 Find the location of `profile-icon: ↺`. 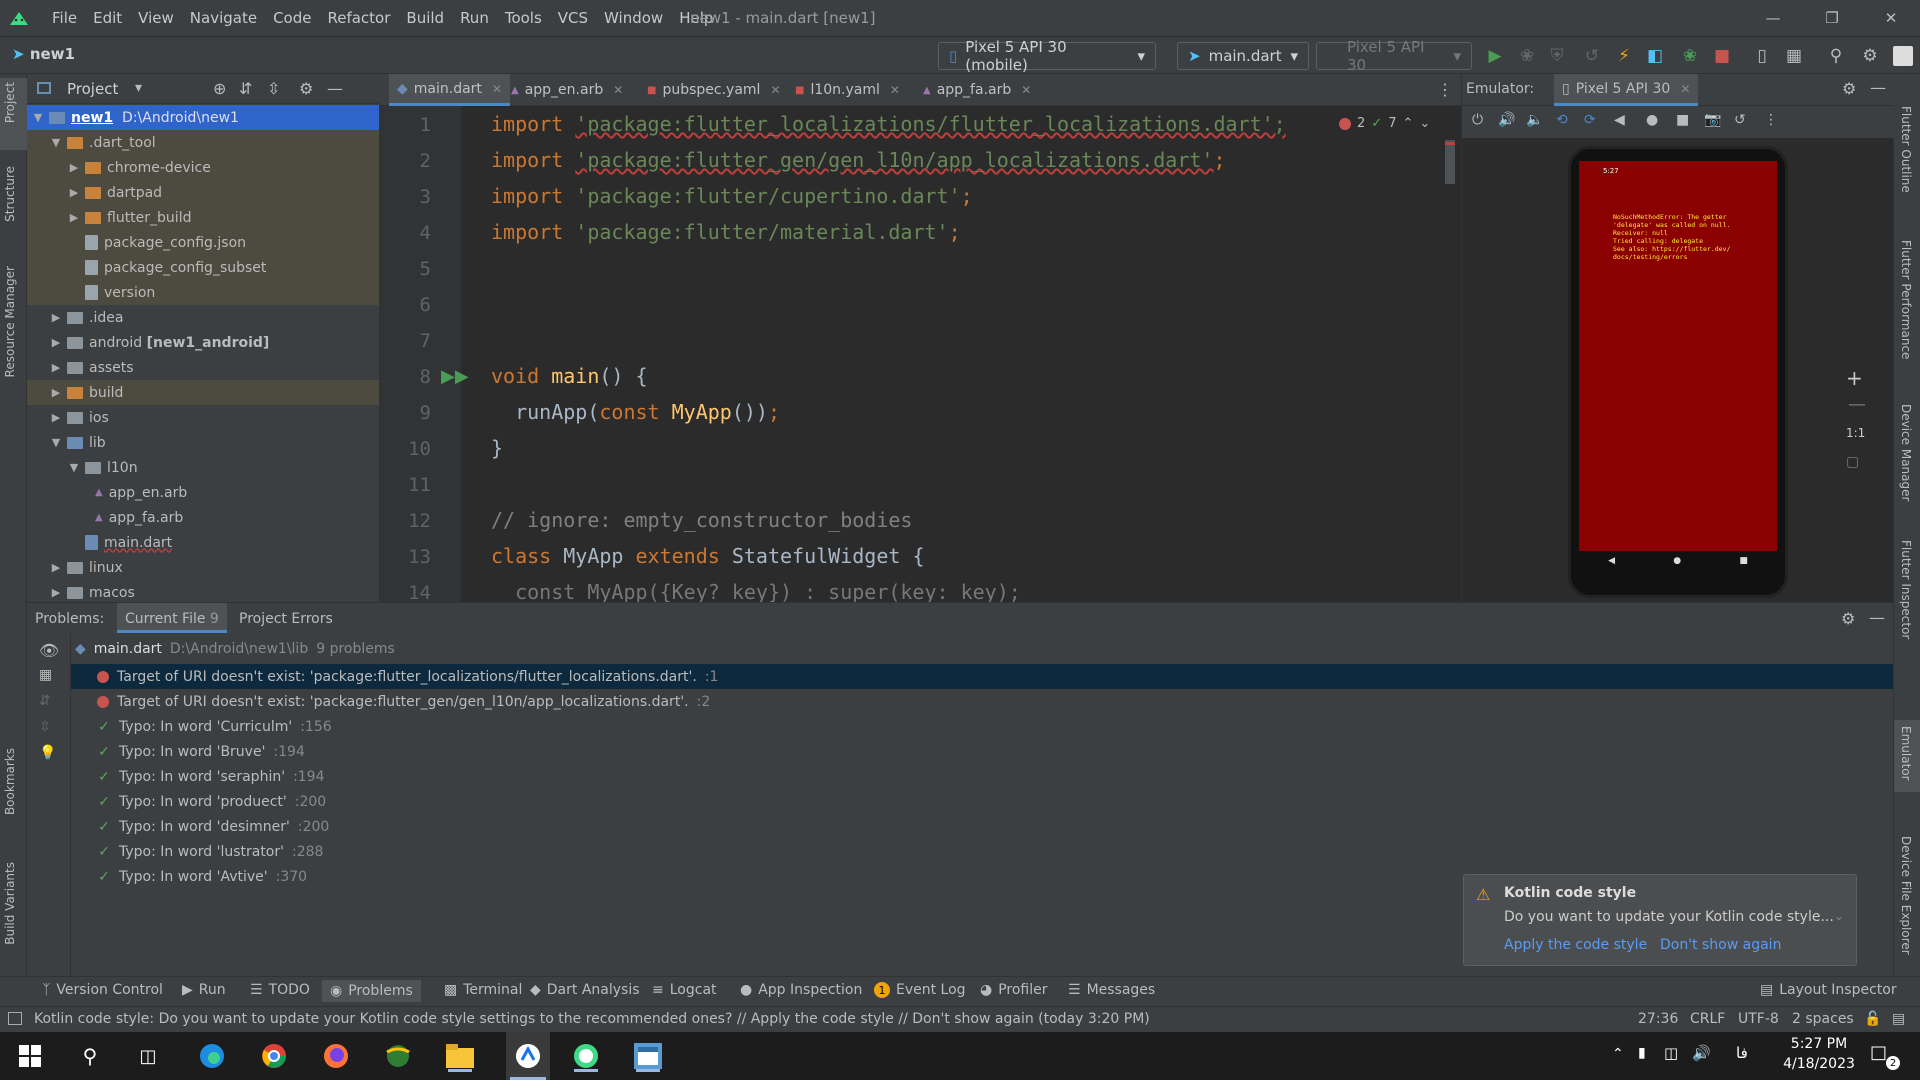

profile-icon: ↺ is located at coordinates (1592, 56).